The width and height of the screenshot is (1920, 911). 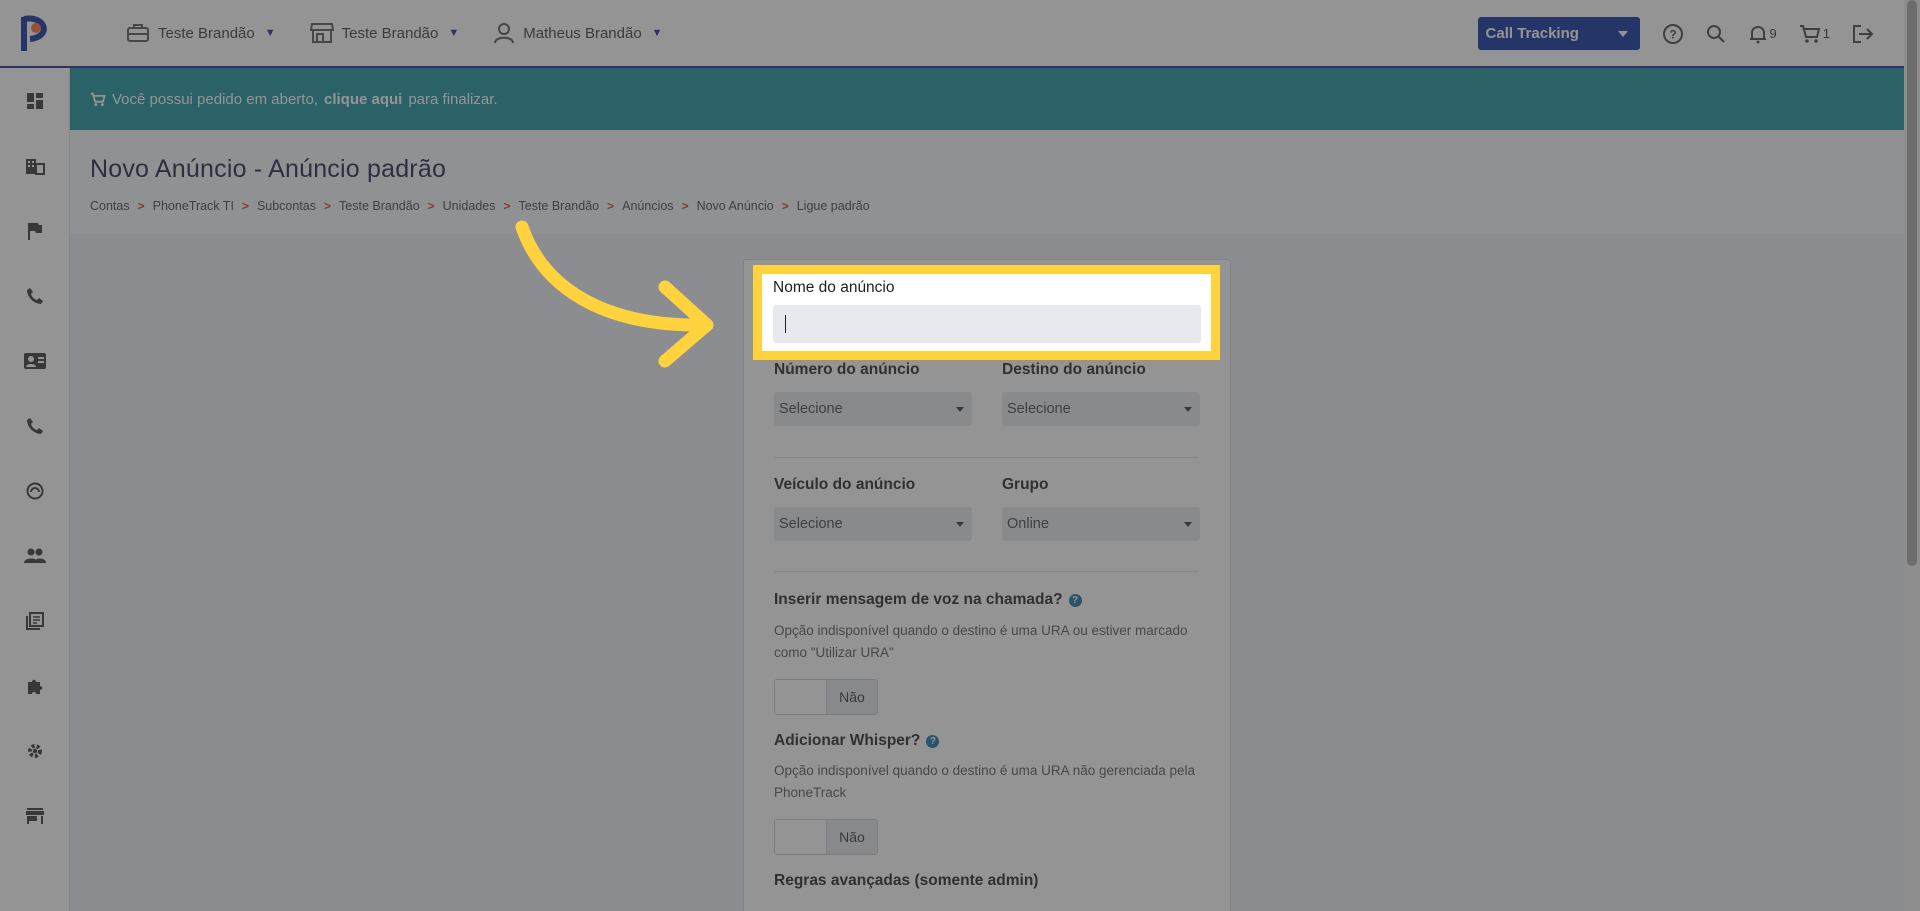 What do you see at coordinates (847, 740) in the screenshot?
I see `whisper-label-text: Adicionar Whisper?` at bounding box center [847, 740].